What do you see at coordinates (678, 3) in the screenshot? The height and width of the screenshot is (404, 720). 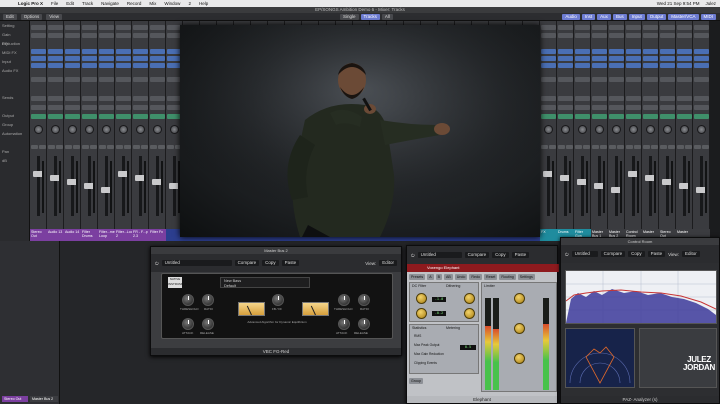 I see `menubar-clock: Wed 21 Sep 9:54 PM` at bounding box center [678, 3].